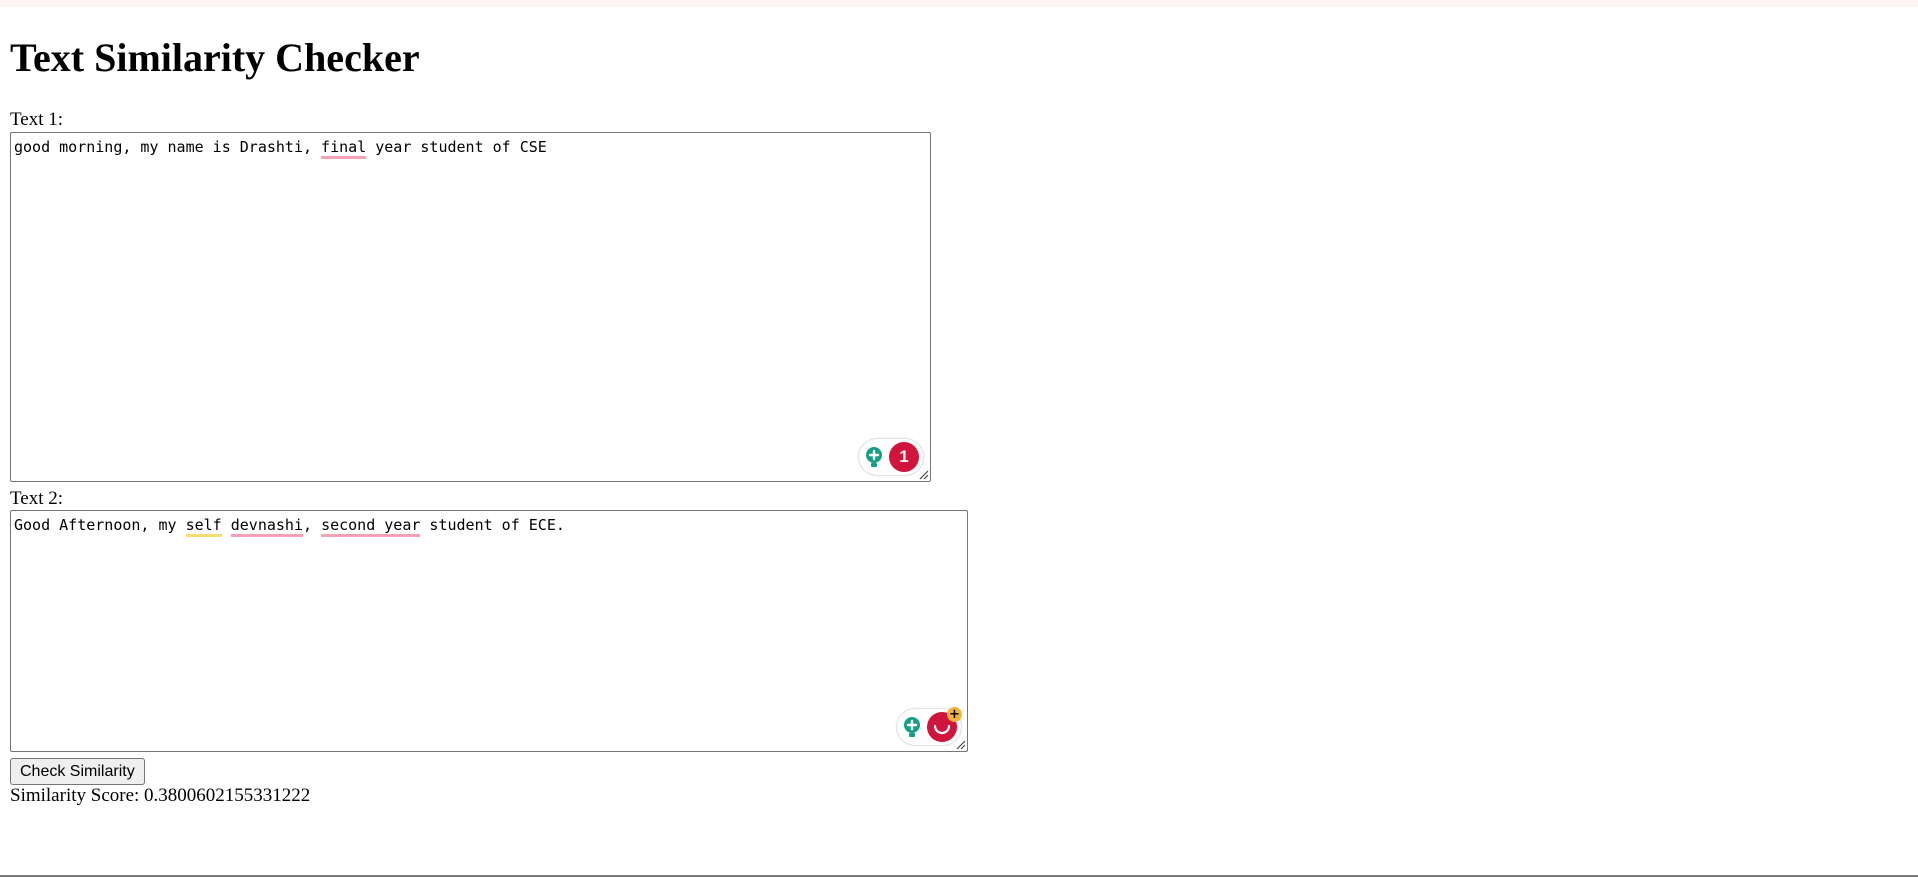 This screenshot has width=1918, height=877. I want to click on writing-assistant-widget-2: +, so click(929, 726).